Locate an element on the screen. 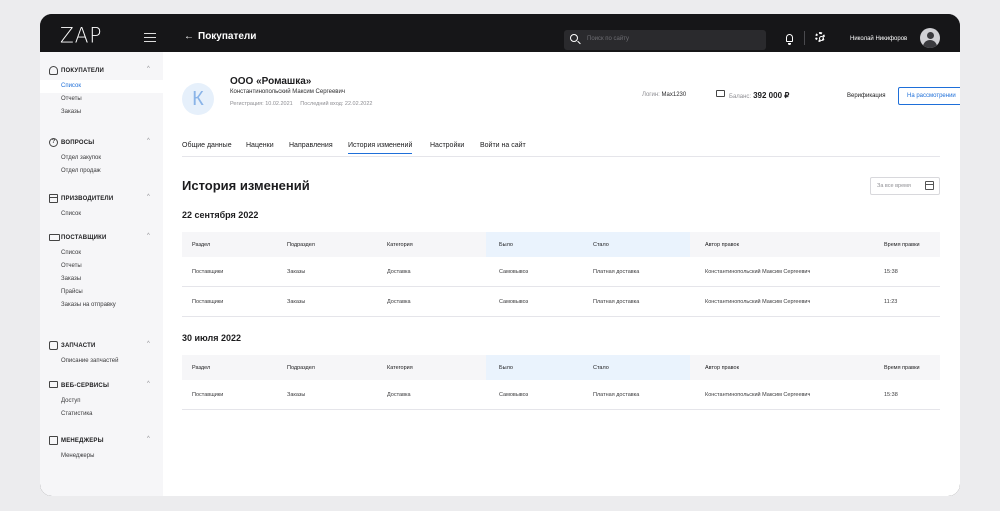 The width and height of the screenshot is (1000, 511). table-cell: Константинопольский Максим Сергеевич is located at coordinates (758, 272).